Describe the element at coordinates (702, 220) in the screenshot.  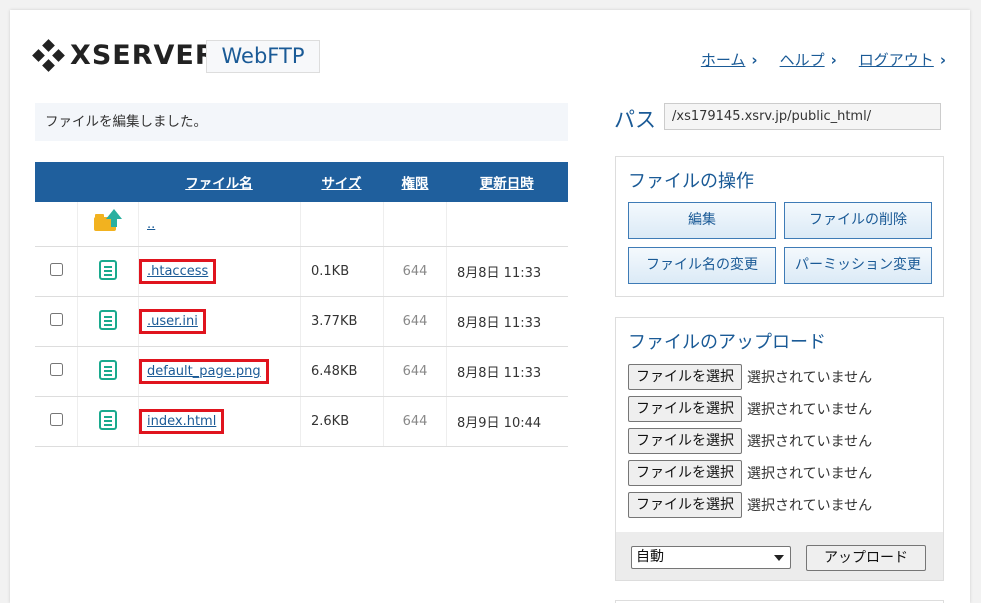
I see `edit-button: 編集` at that location.